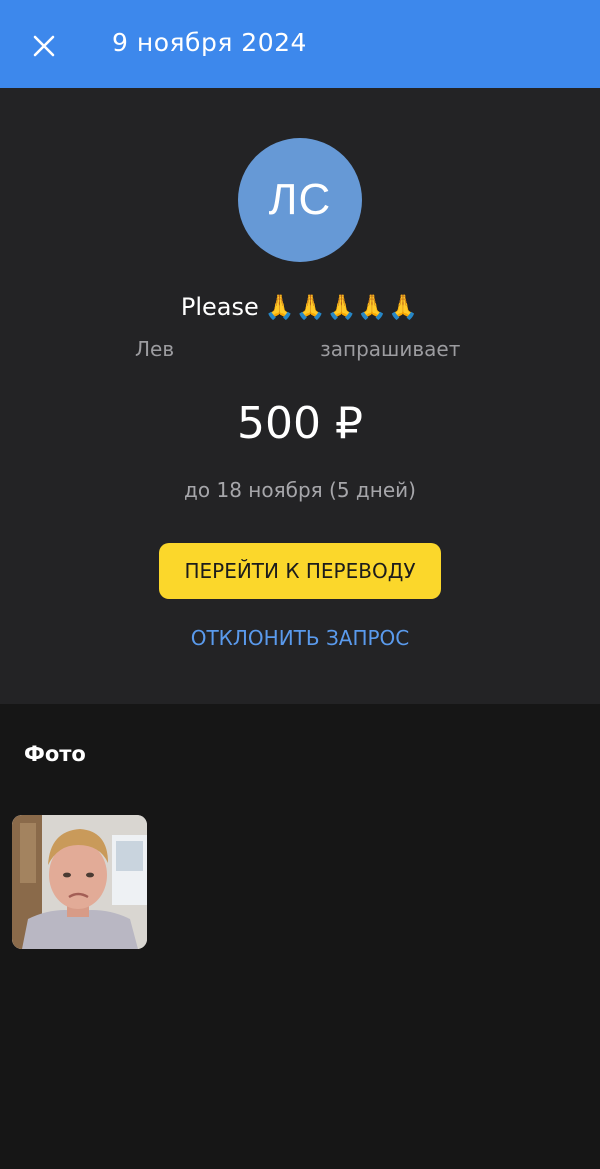  I want to click on photo-image, so click(79, 882).